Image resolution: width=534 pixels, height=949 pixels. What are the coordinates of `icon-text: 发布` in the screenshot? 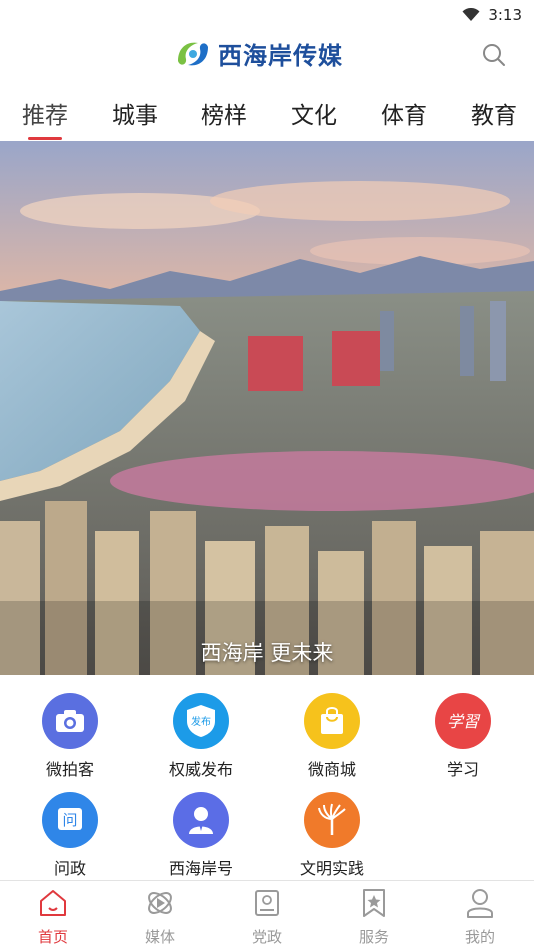 It's located at (201, 721).